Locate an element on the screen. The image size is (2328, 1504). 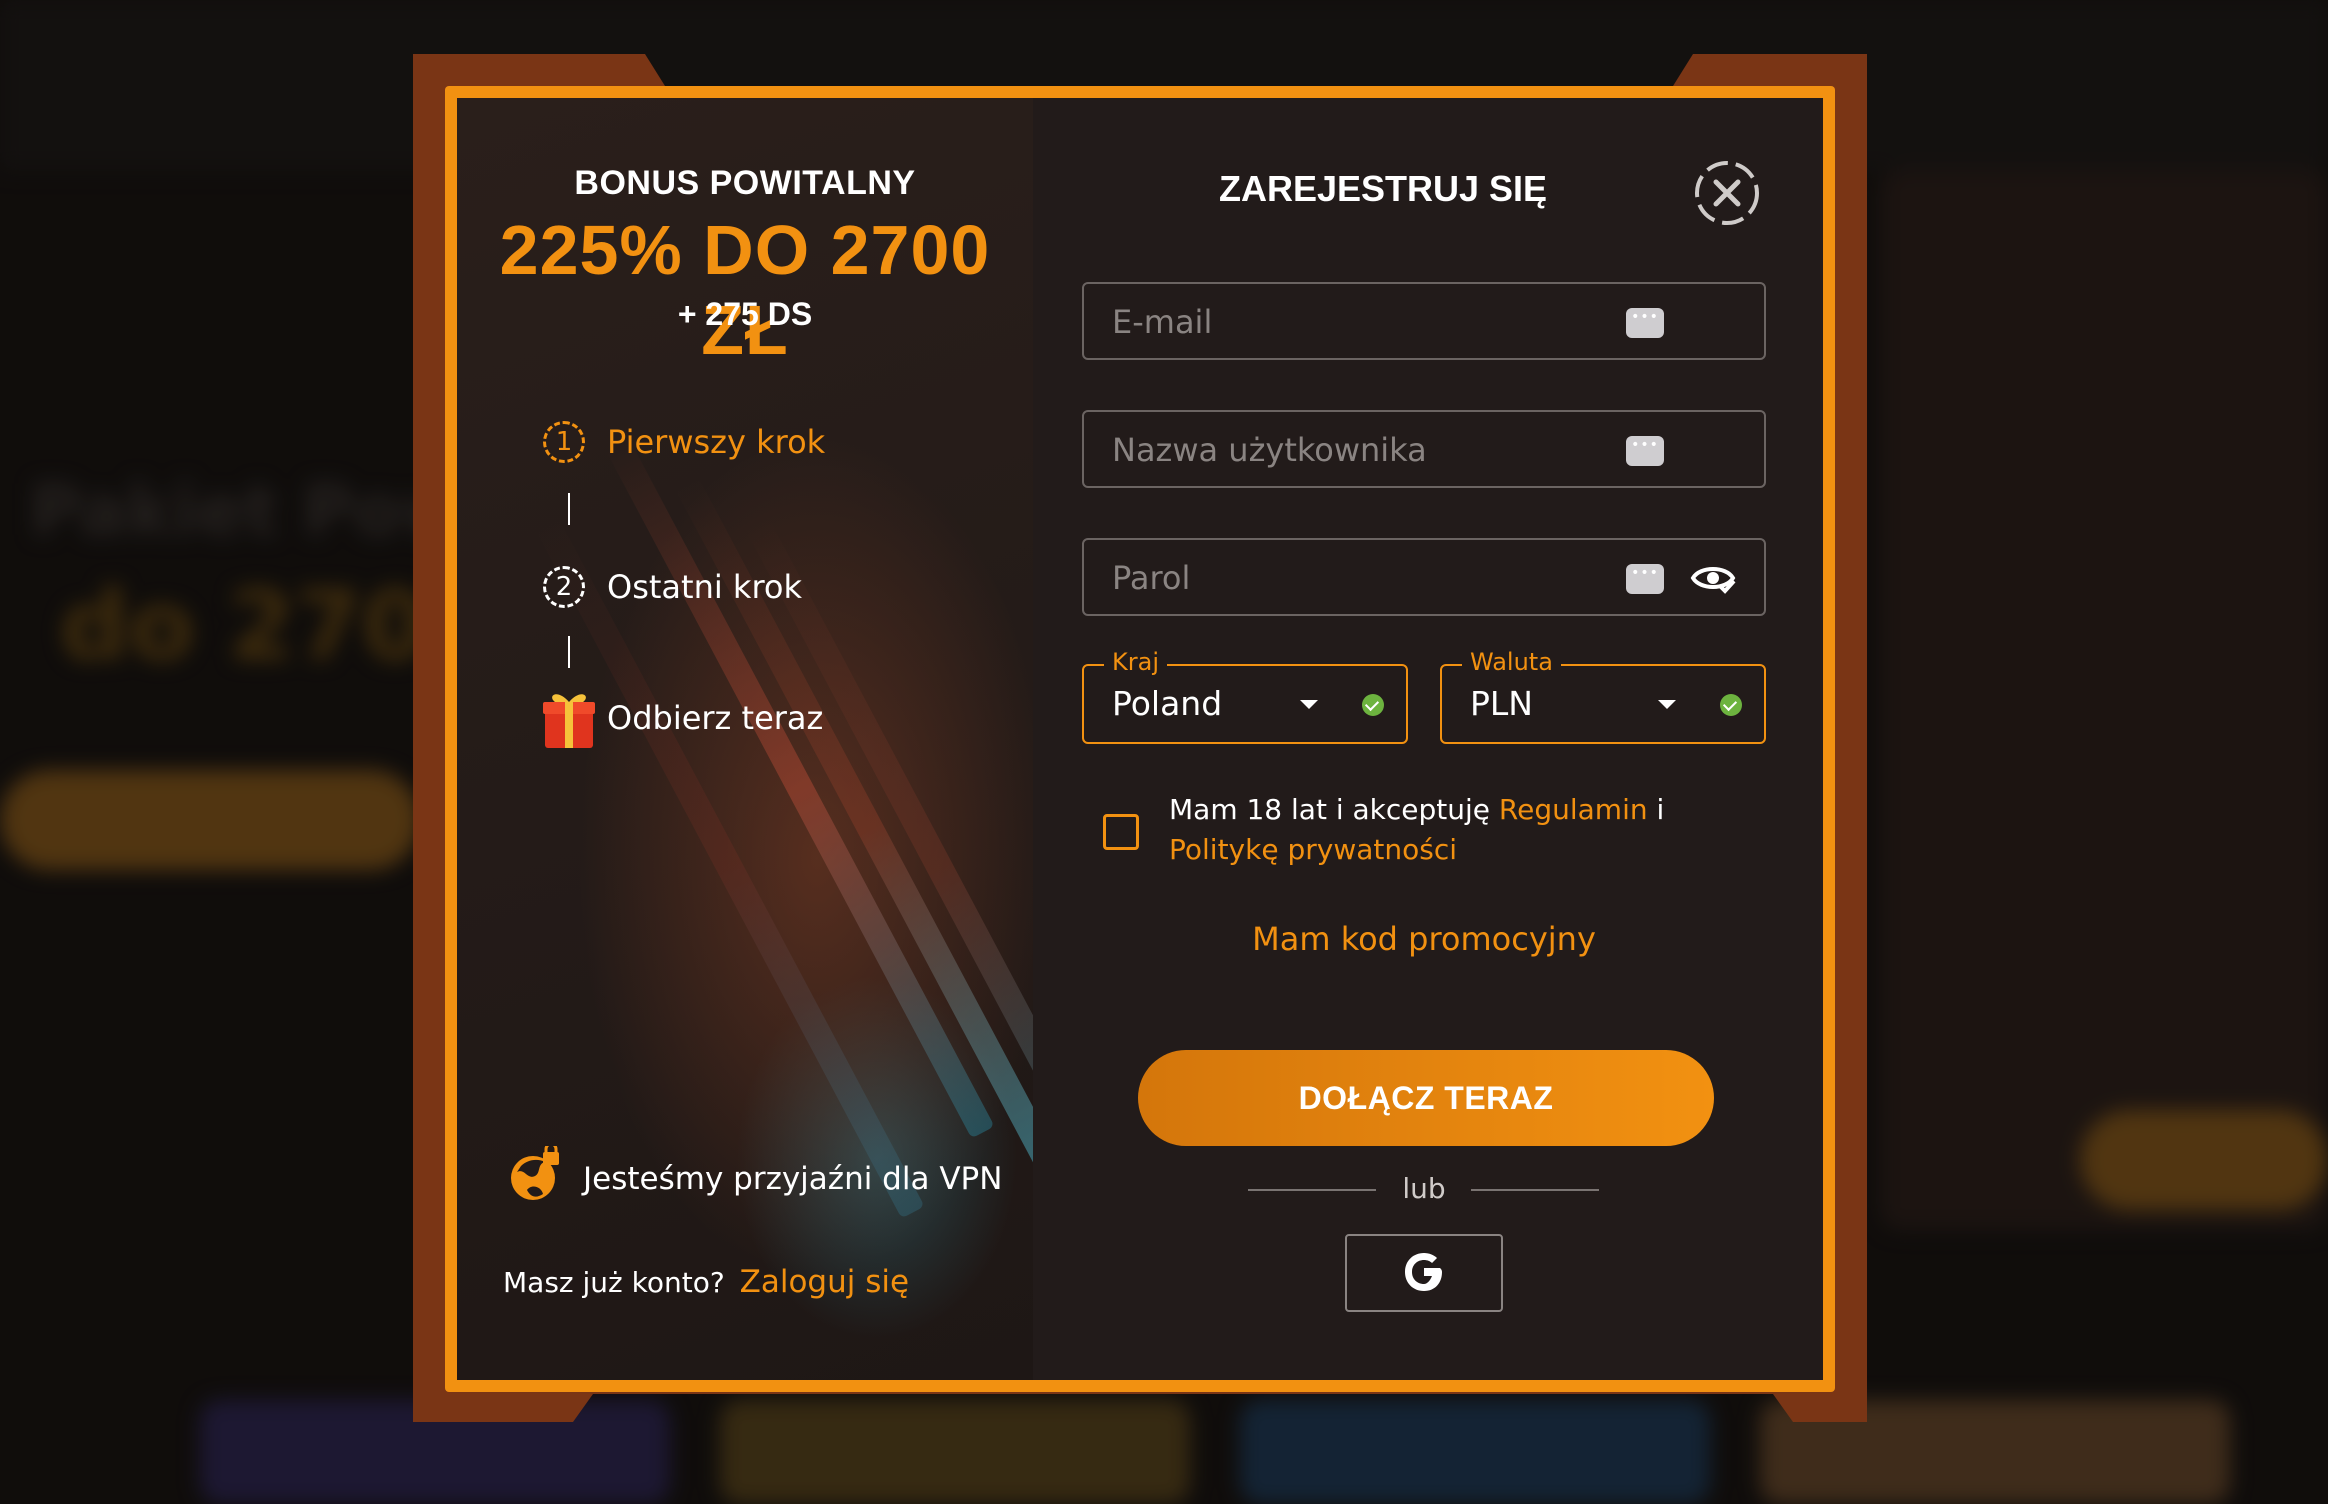
password-placeholder: Parol is located at coordinates (1151, 578).